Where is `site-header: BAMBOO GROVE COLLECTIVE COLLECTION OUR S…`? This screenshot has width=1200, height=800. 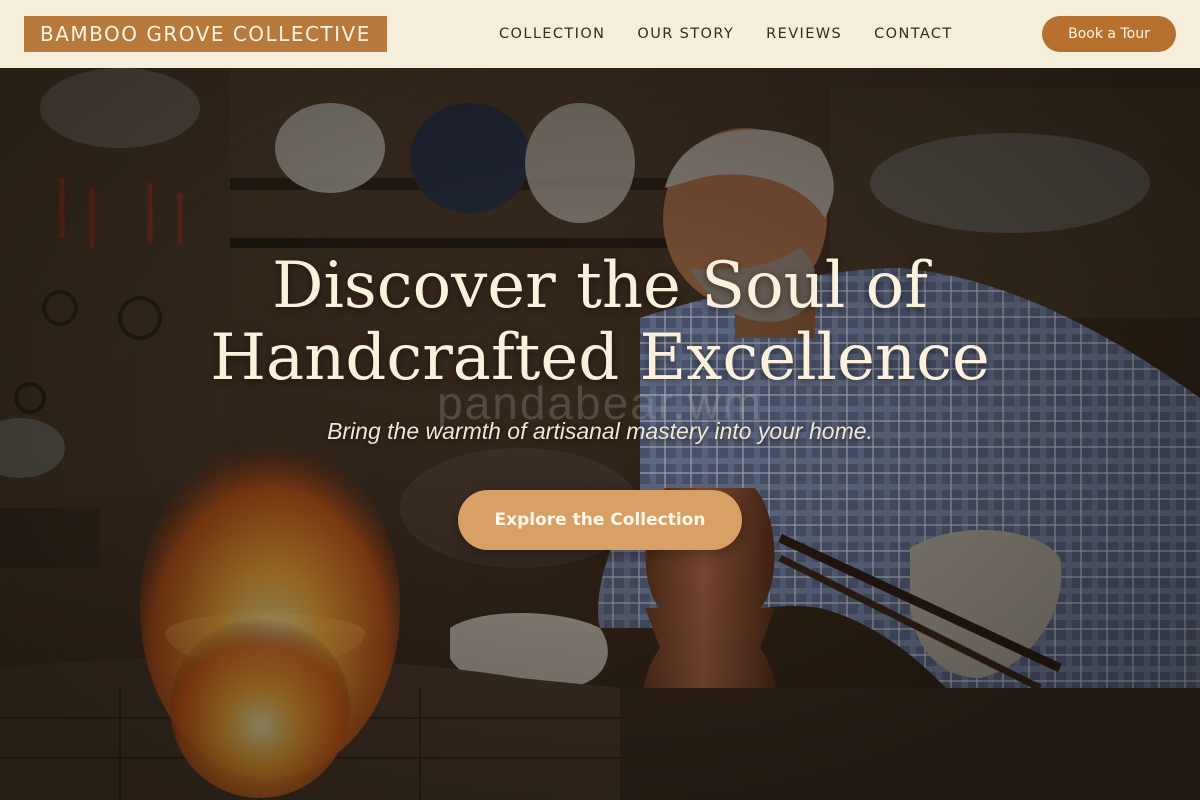 site-header: BAMBOO GROVE COLLECTIVE COLLECTION OUR S… is located at coordinates (600, 34).